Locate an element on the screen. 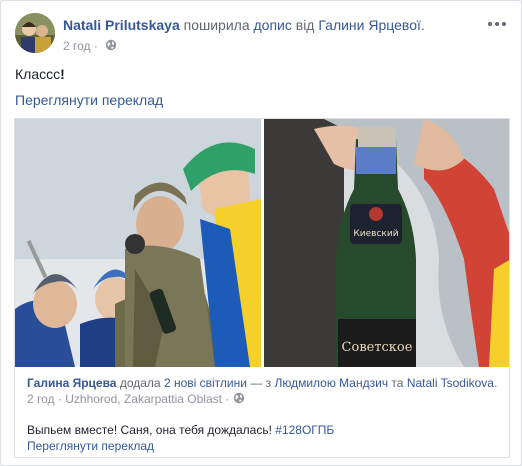 The image size is (522, 466). post-time: 2 год is located at coordinates (77, 46).